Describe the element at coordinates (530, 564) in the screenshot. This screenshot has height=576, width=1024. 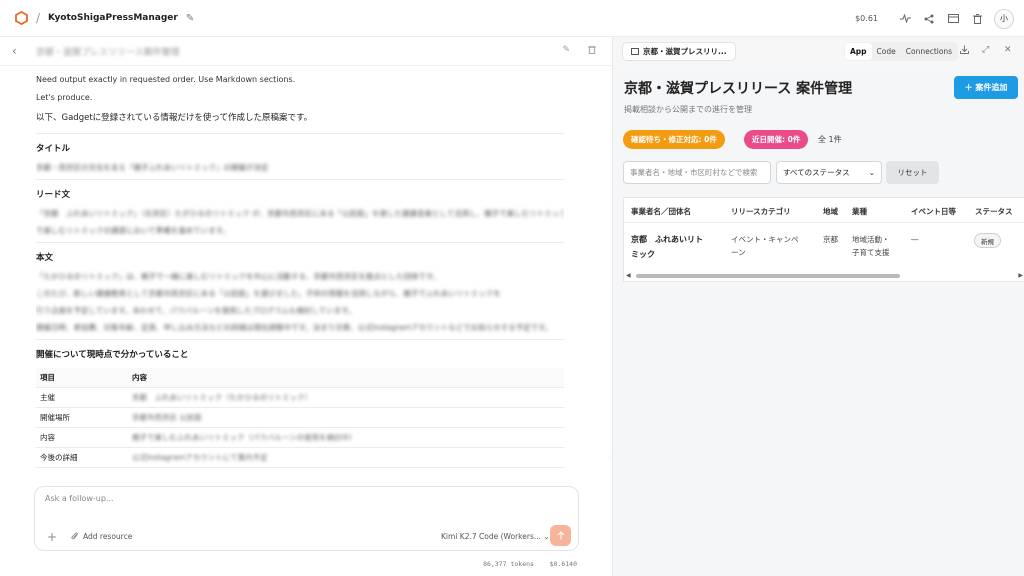
I see `token-usage: 86,377 tokens $0.6140` at that location.